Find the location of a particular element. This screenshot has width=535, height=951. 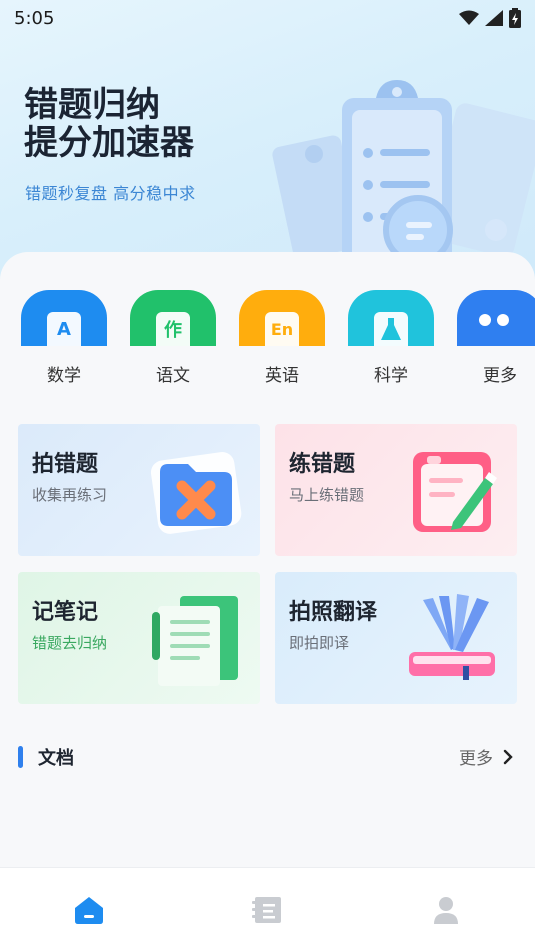

hero-title-line1: 错题归纳 is located at coordinates (92, 105).